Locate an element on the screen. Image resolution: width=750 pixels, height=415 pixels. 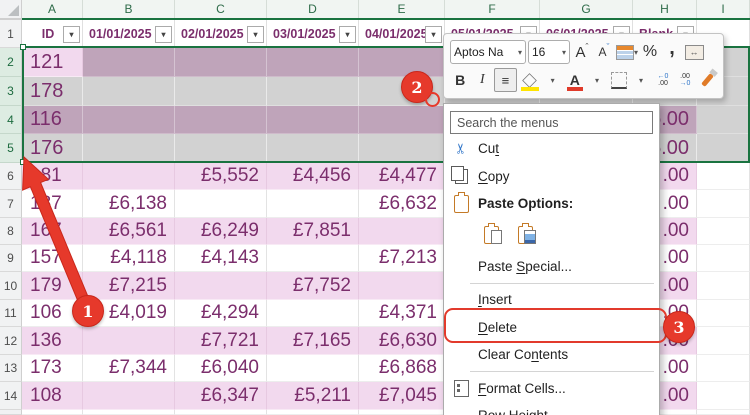
header-cell-E: 04/01/2025 ▾ is located at coordinates (402, 34).